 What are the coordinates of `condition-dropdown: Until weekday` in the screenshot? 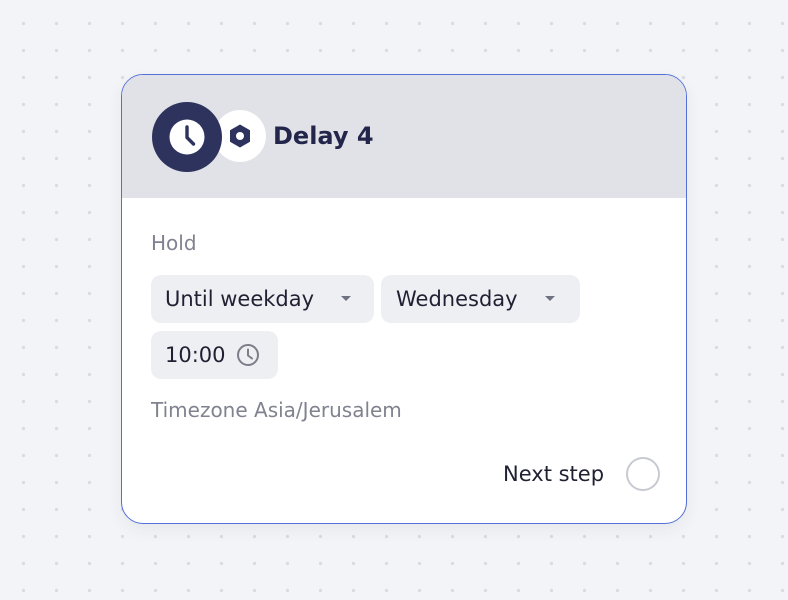 It's located at (262, 299).